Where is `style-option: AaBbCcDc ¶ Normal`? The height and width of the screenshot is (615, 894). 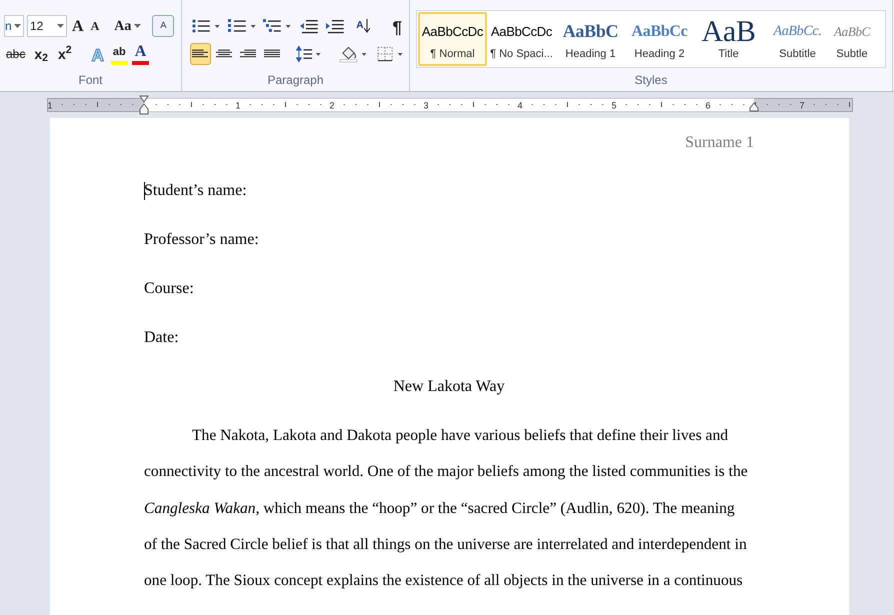 style-option: AaBbCcDc ¶ Normal is located at coordinates (452, 39).